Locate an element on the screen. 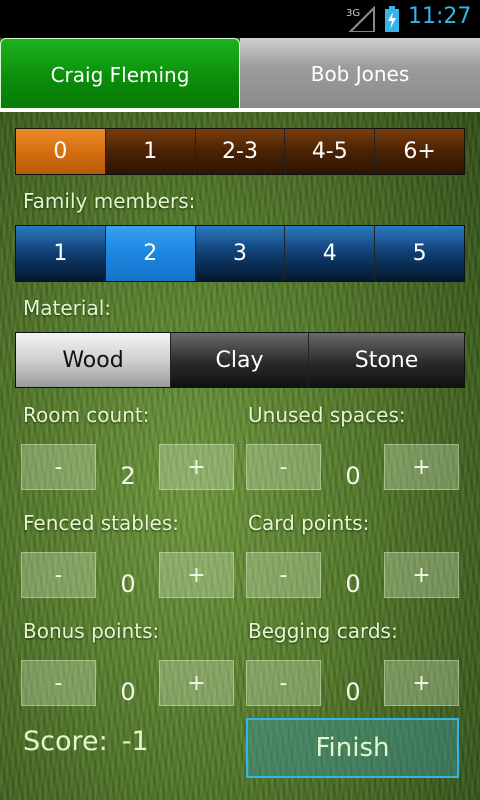  unused-spaces-label: Unused spaces: is located at coordinates (327, 415).